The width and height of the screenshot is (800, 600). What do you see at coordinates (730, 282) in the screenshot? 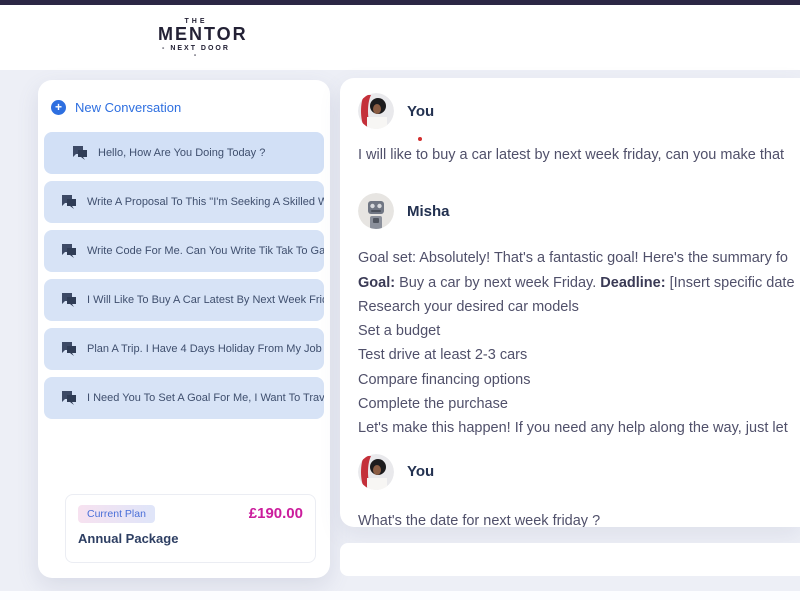
I see `deadline-text: [Insert specific date` at bounding box center [730, 282].